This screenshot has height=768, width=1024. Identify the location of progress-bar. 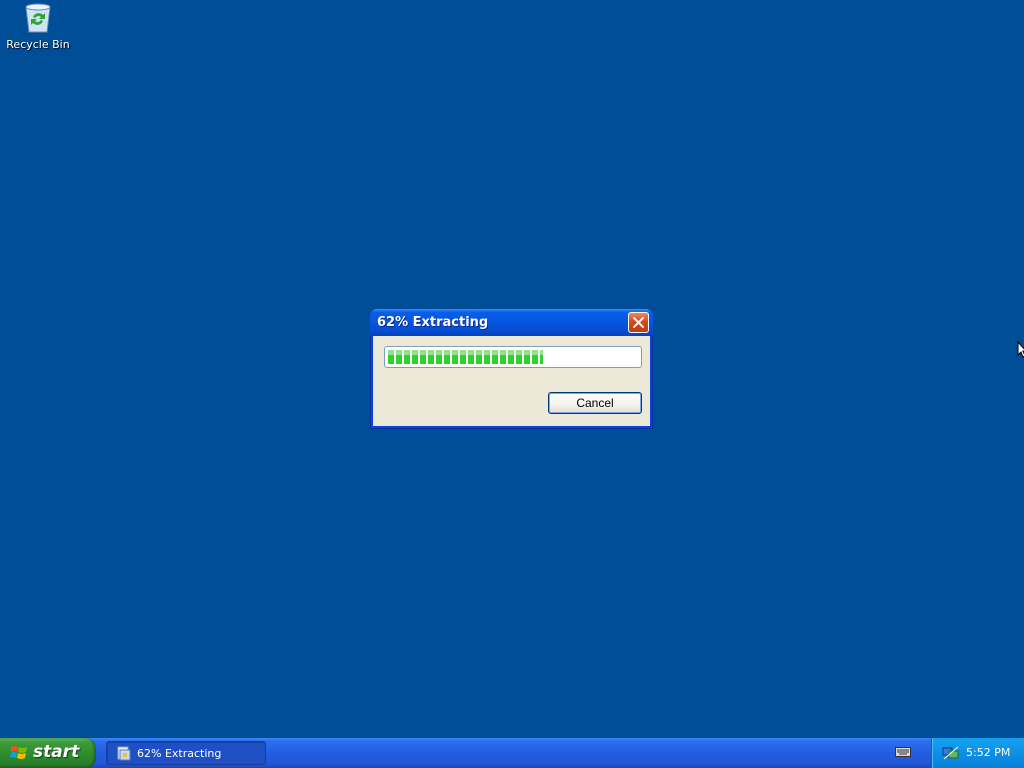
(513, 357).